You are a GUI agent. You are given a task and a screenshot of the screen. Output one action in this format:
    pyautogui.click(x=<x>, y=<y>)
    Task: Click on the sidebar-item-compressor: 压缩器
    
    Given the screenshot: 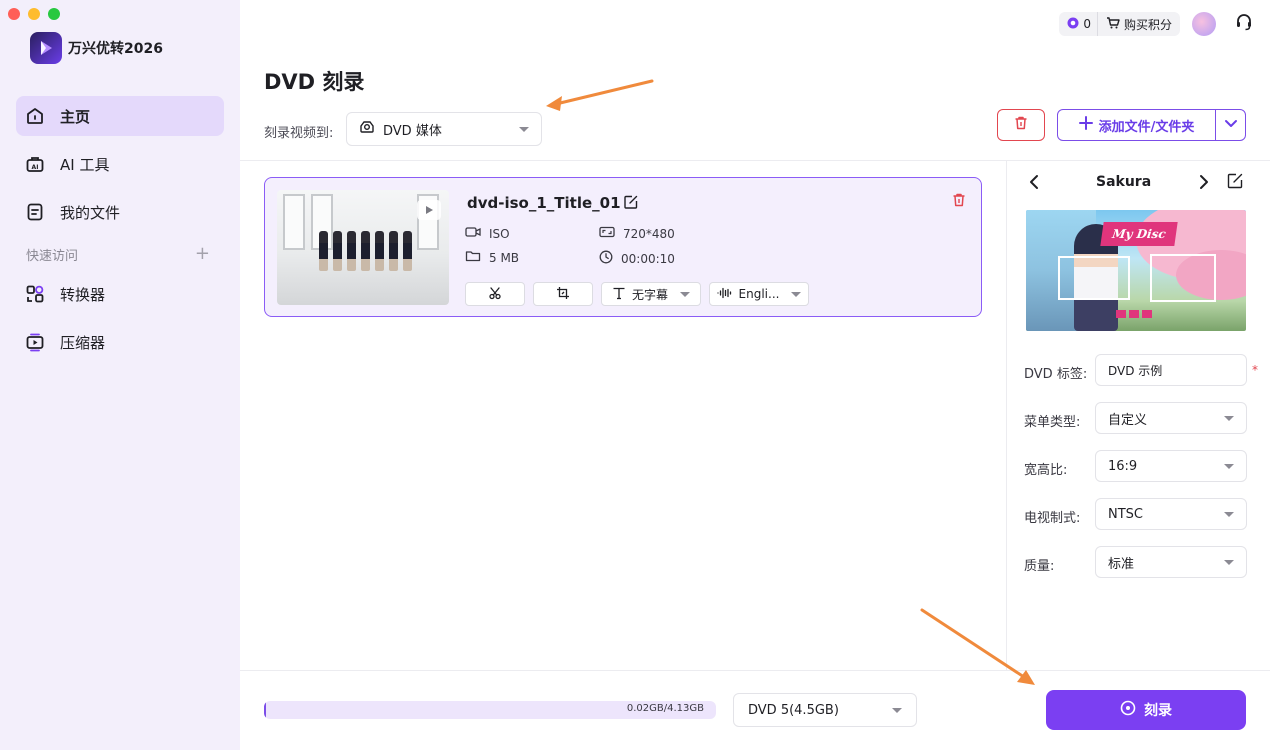 What is the action you would take?
    pyautogui.click(x=120, y=342)
    